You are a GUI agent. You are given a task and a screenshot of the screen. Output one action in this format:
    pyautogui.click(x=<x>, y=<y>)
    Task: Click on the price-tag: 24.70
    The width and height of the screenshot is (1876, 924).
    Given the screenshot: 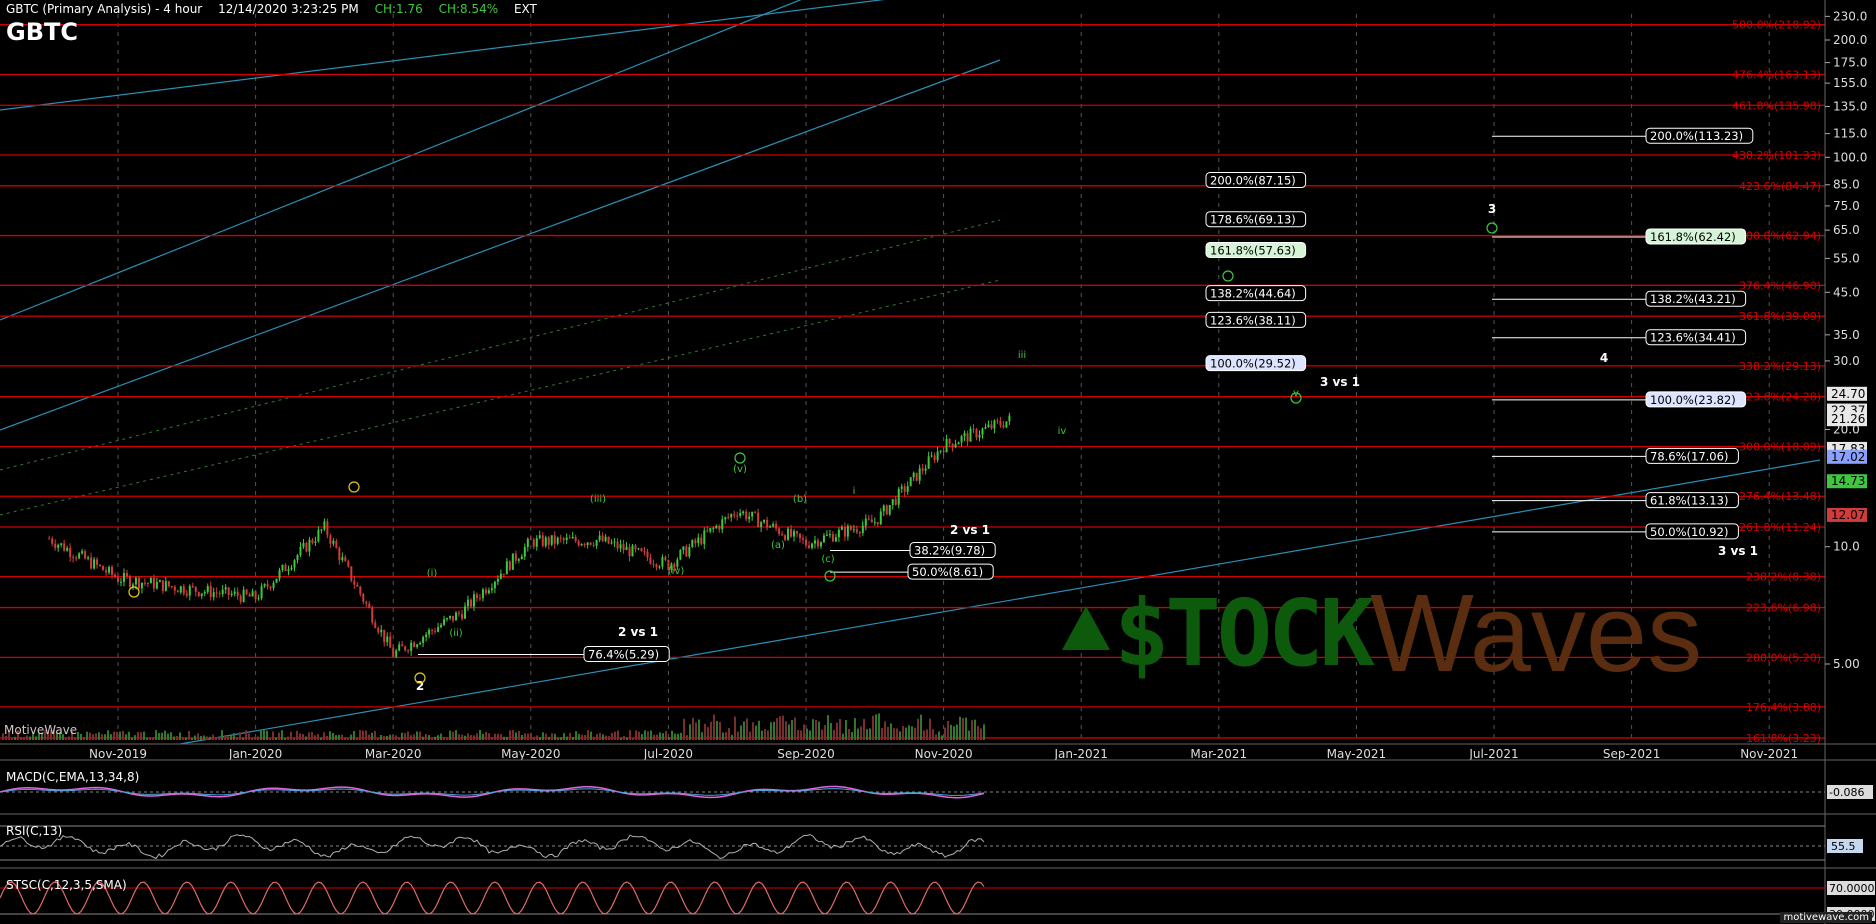 What is the action you would take?
    pyautogui.click(x=1848, y=394)
    